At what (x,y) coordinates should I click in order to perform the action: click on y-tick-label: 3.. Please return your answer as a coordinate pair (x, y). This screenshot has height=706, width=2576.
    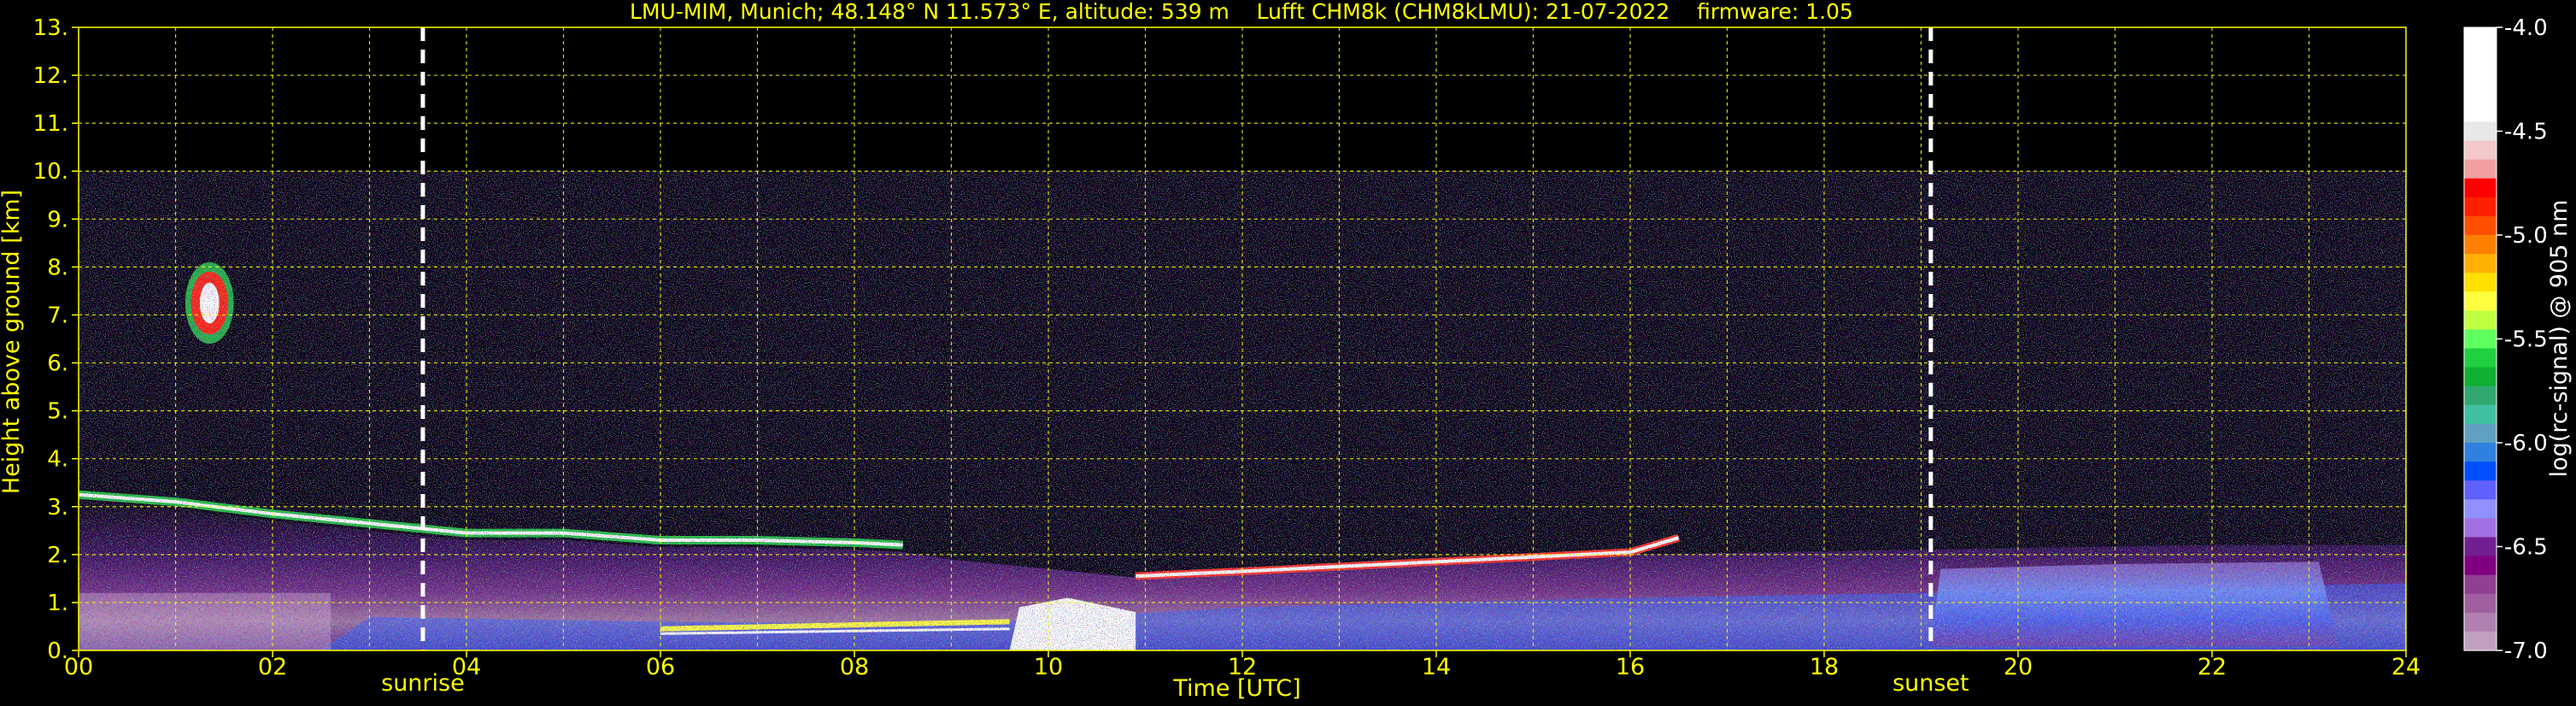
    Looking at the image, I should click on (57, 508).